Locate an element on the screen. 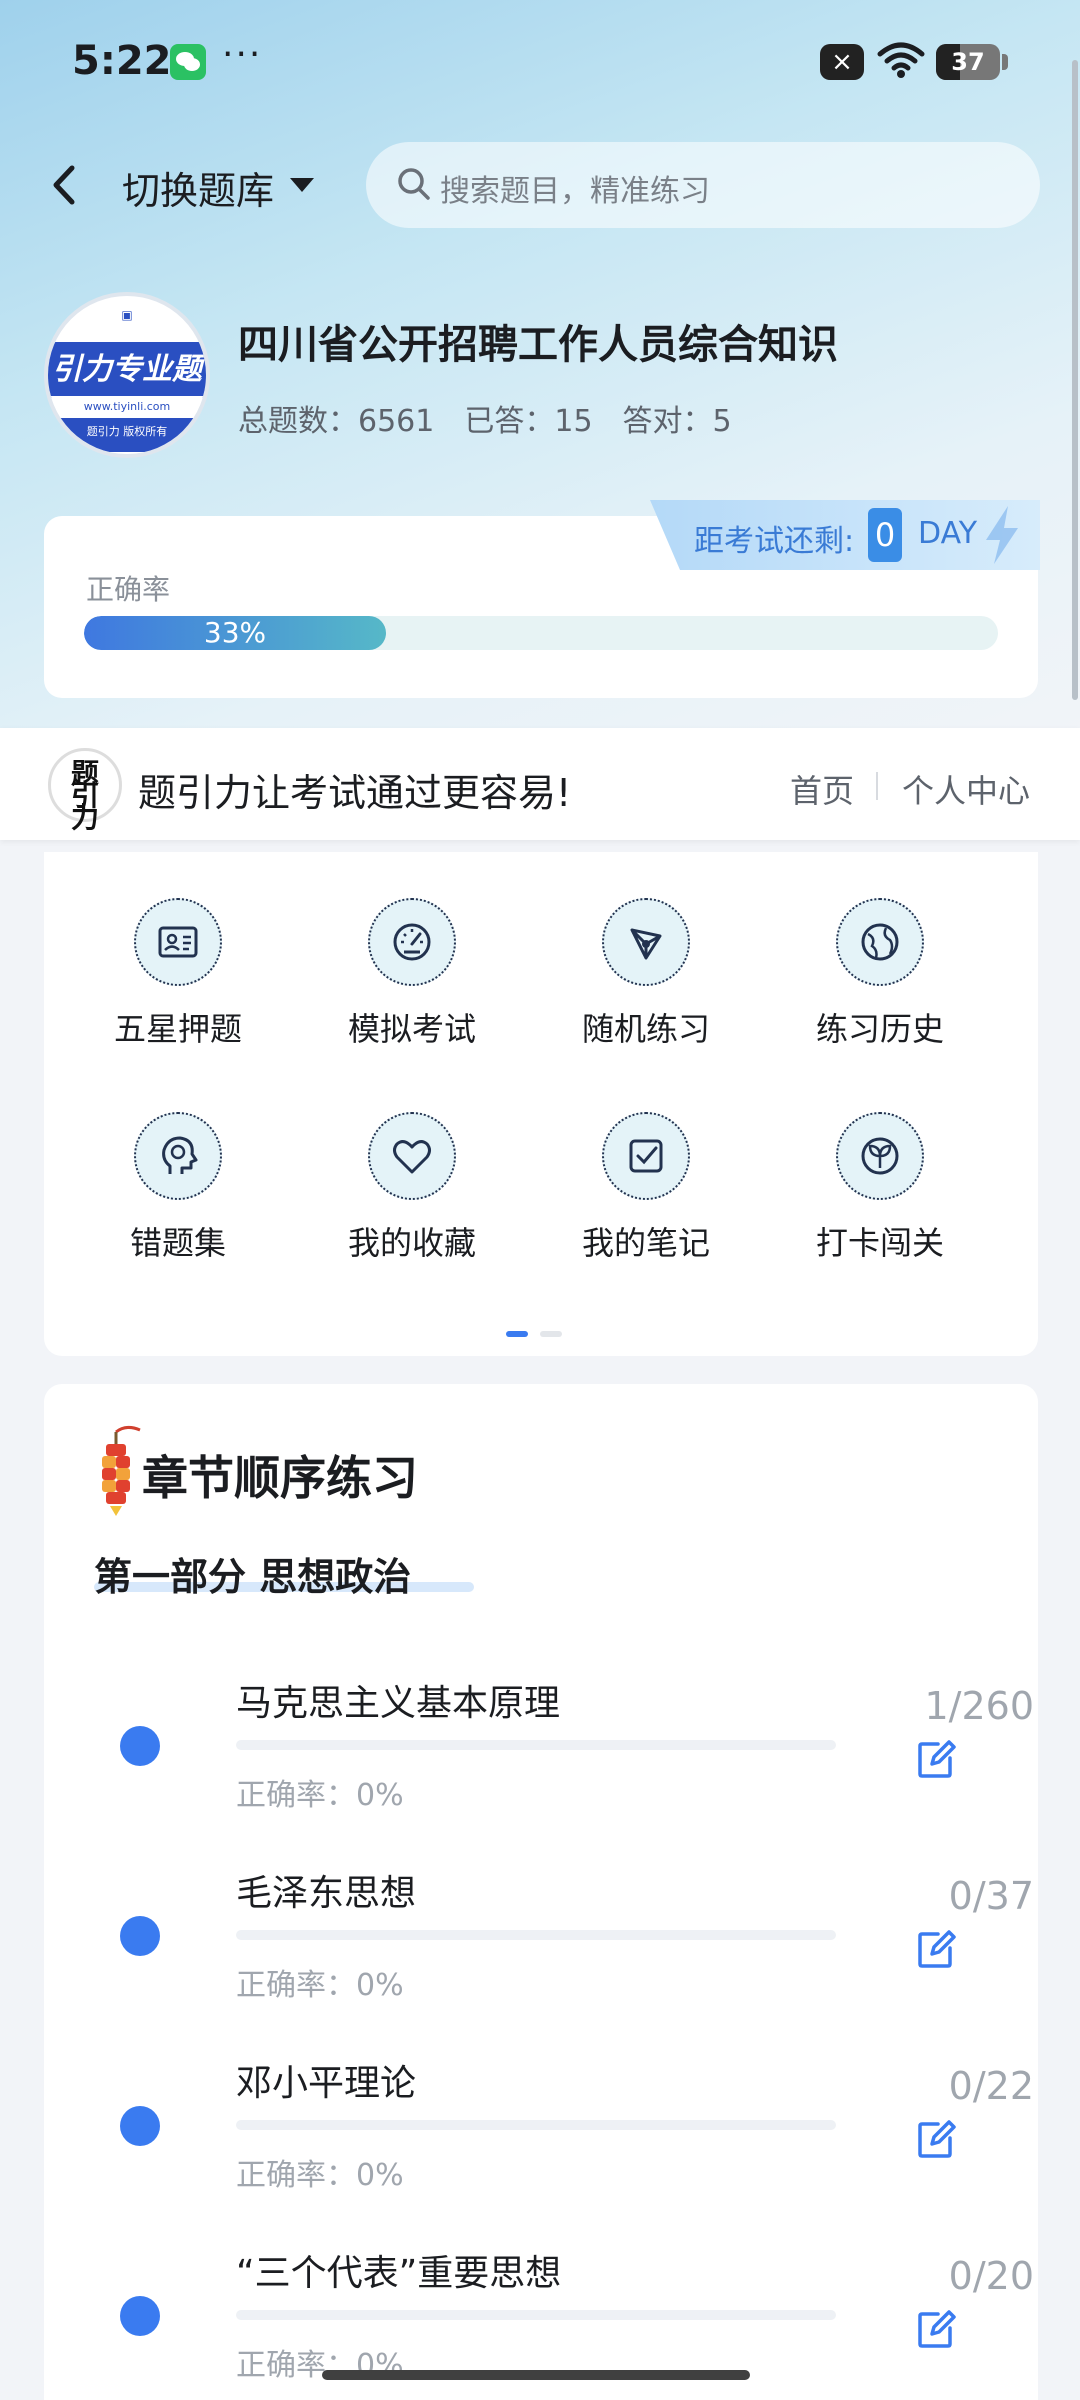  grid-label: 我的笔记 is located at coordinates (645, 1243).